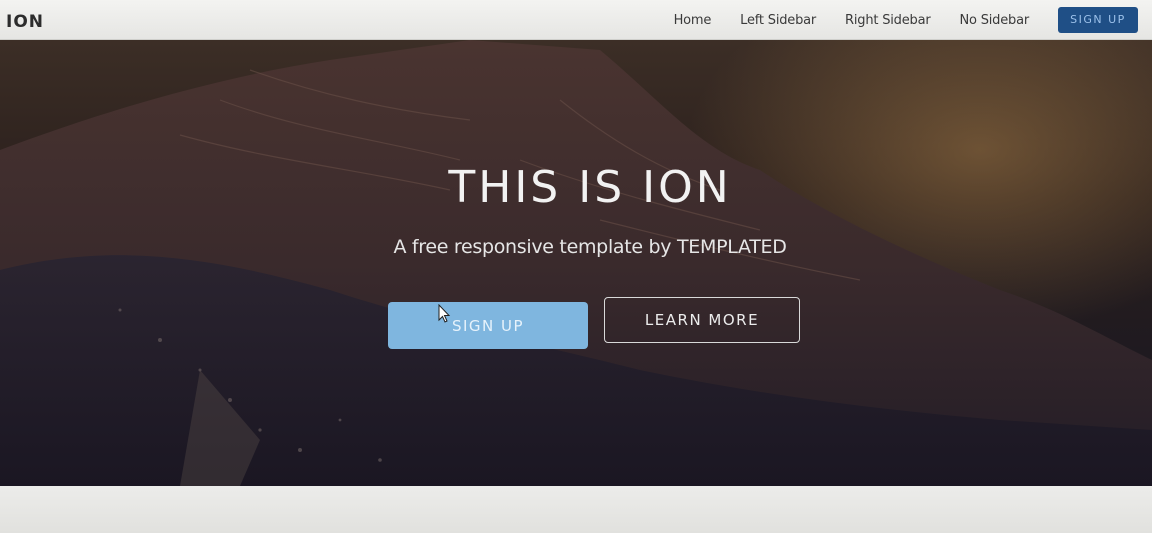  What do you see at coordinates (590, 187) in the screenshot?
I see `hero-title: THIS IS ION` at bounding box center [590, 187].